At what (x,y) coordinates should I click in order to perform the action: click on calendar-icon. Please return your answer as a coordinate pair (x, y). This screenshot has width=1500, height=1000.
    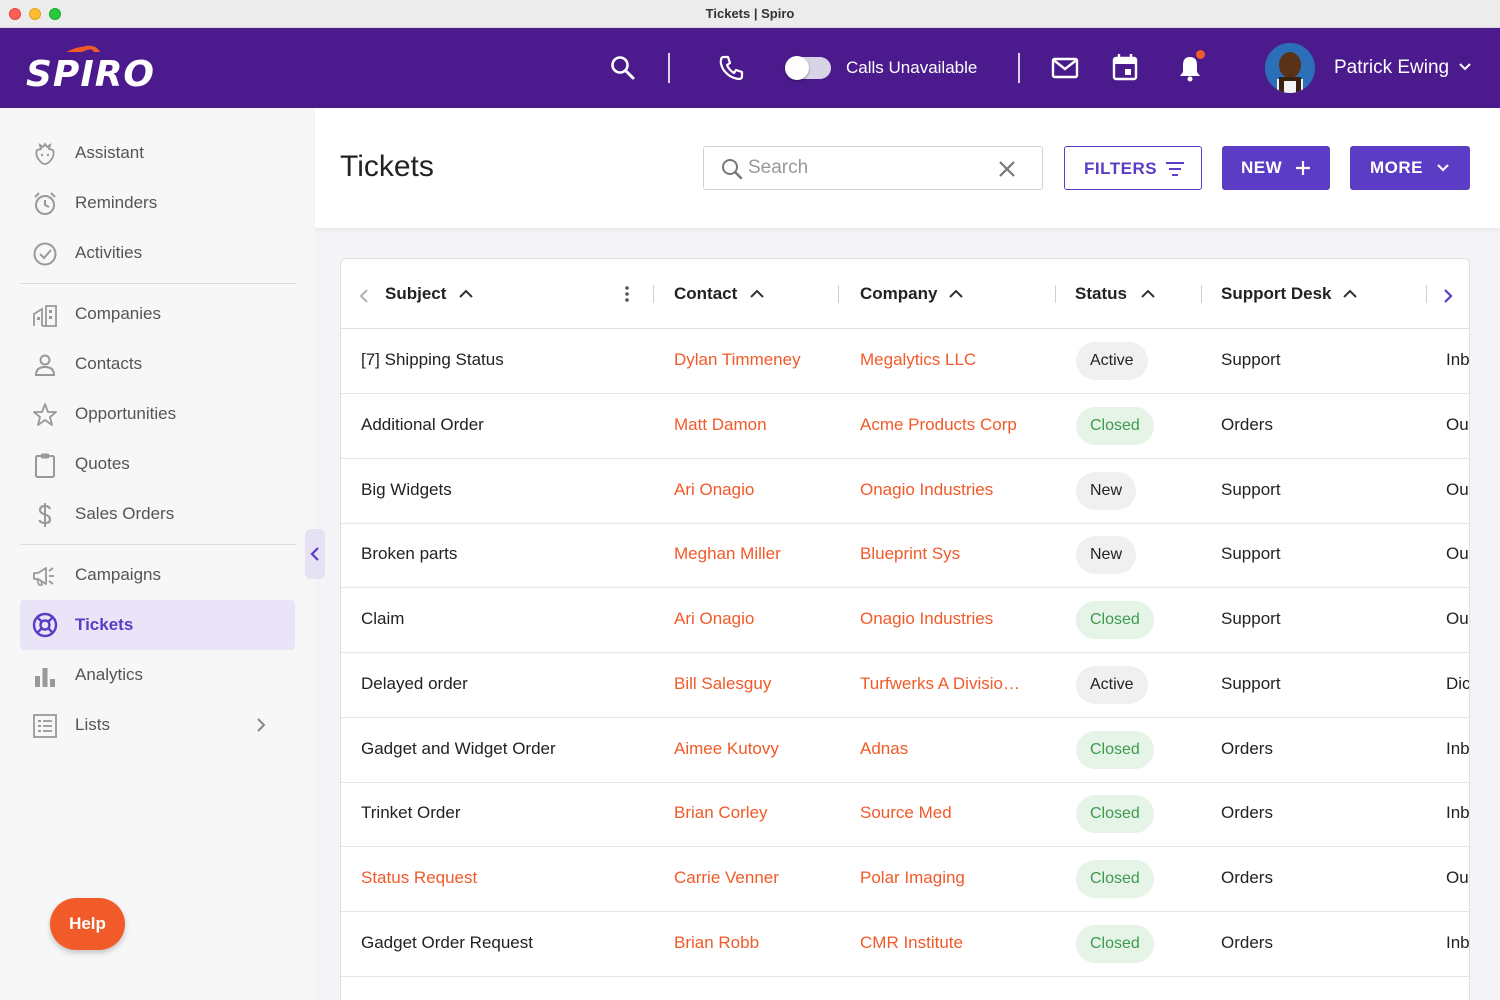
    Looking at the image, I should click on (1125, 67).